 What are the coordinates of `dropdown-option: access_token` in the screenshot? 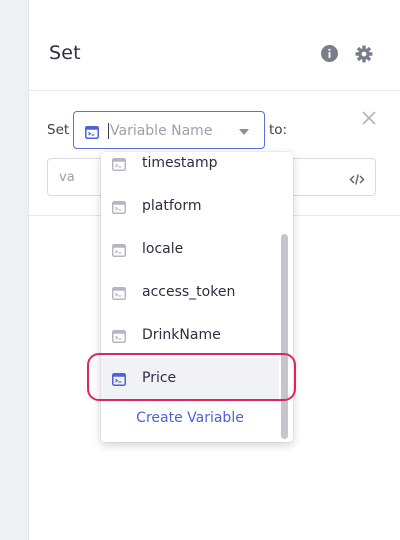 It's located at (190, 293).